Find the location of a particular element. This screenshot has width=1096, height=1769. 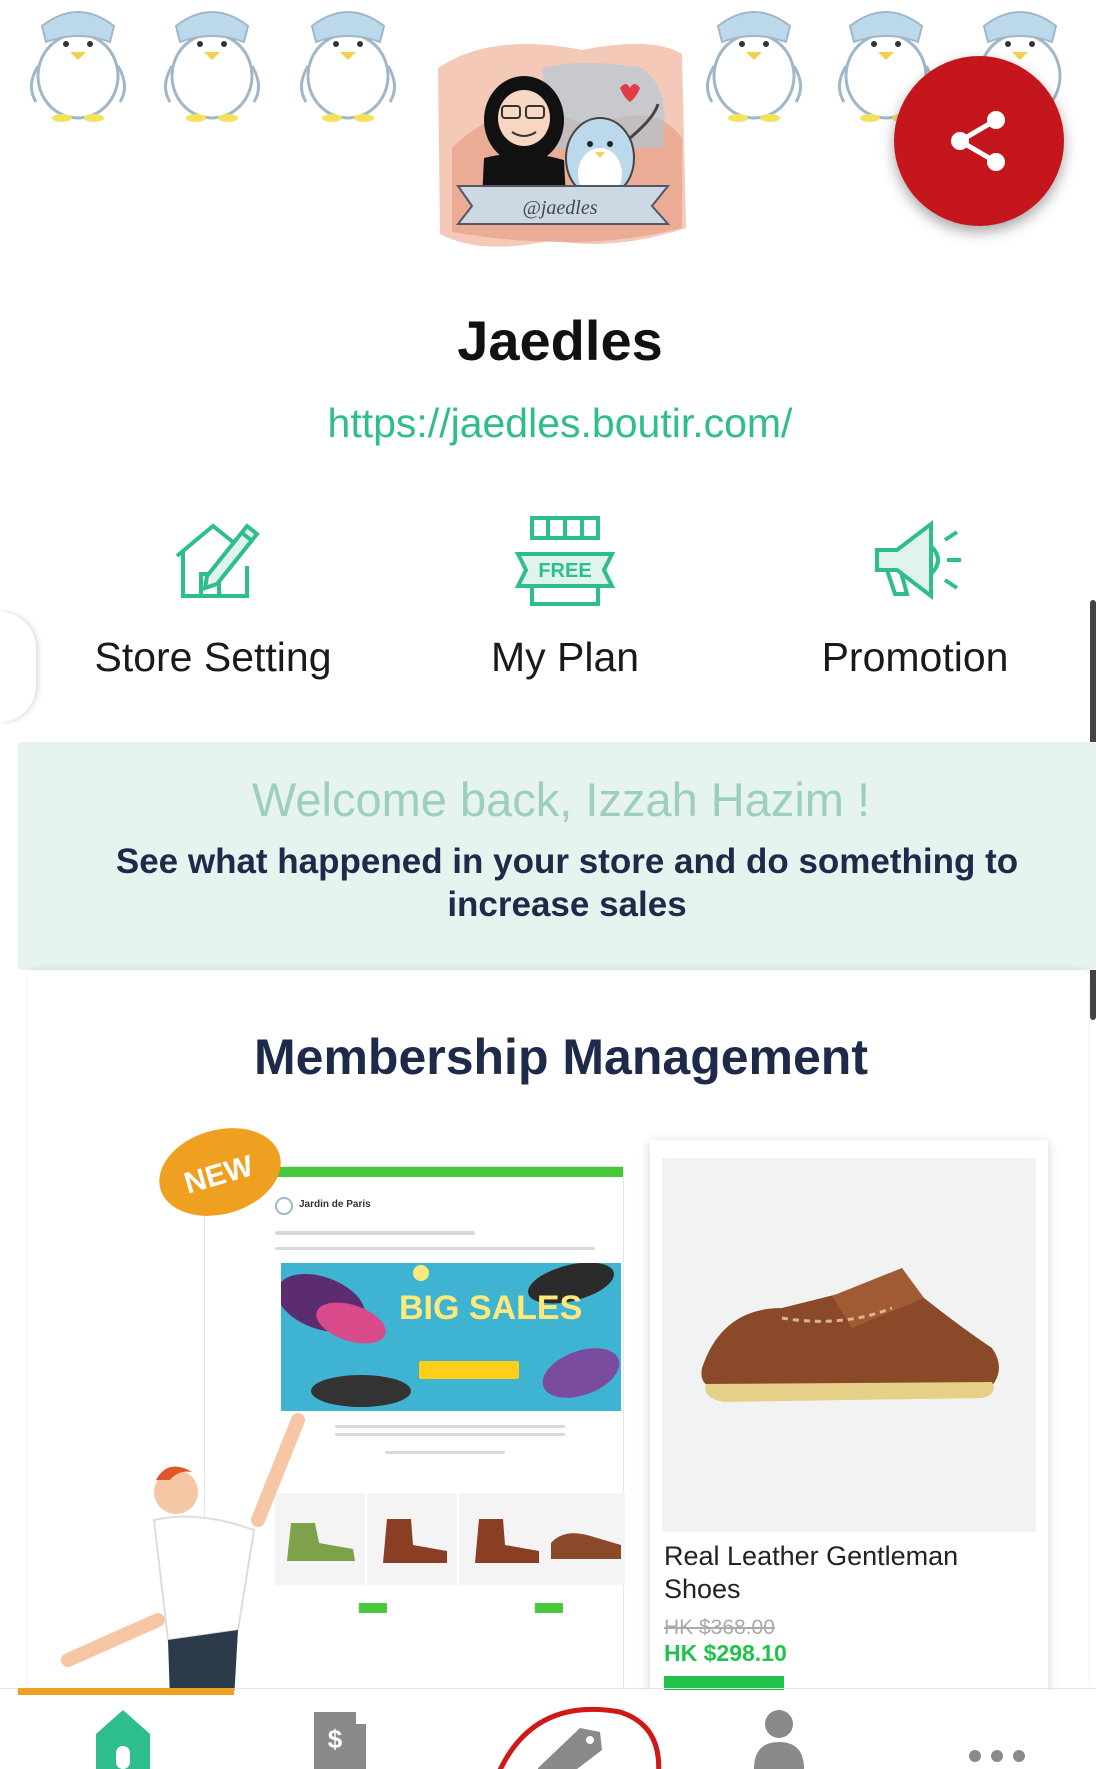

share-icon is located at coordinates (978, 141).